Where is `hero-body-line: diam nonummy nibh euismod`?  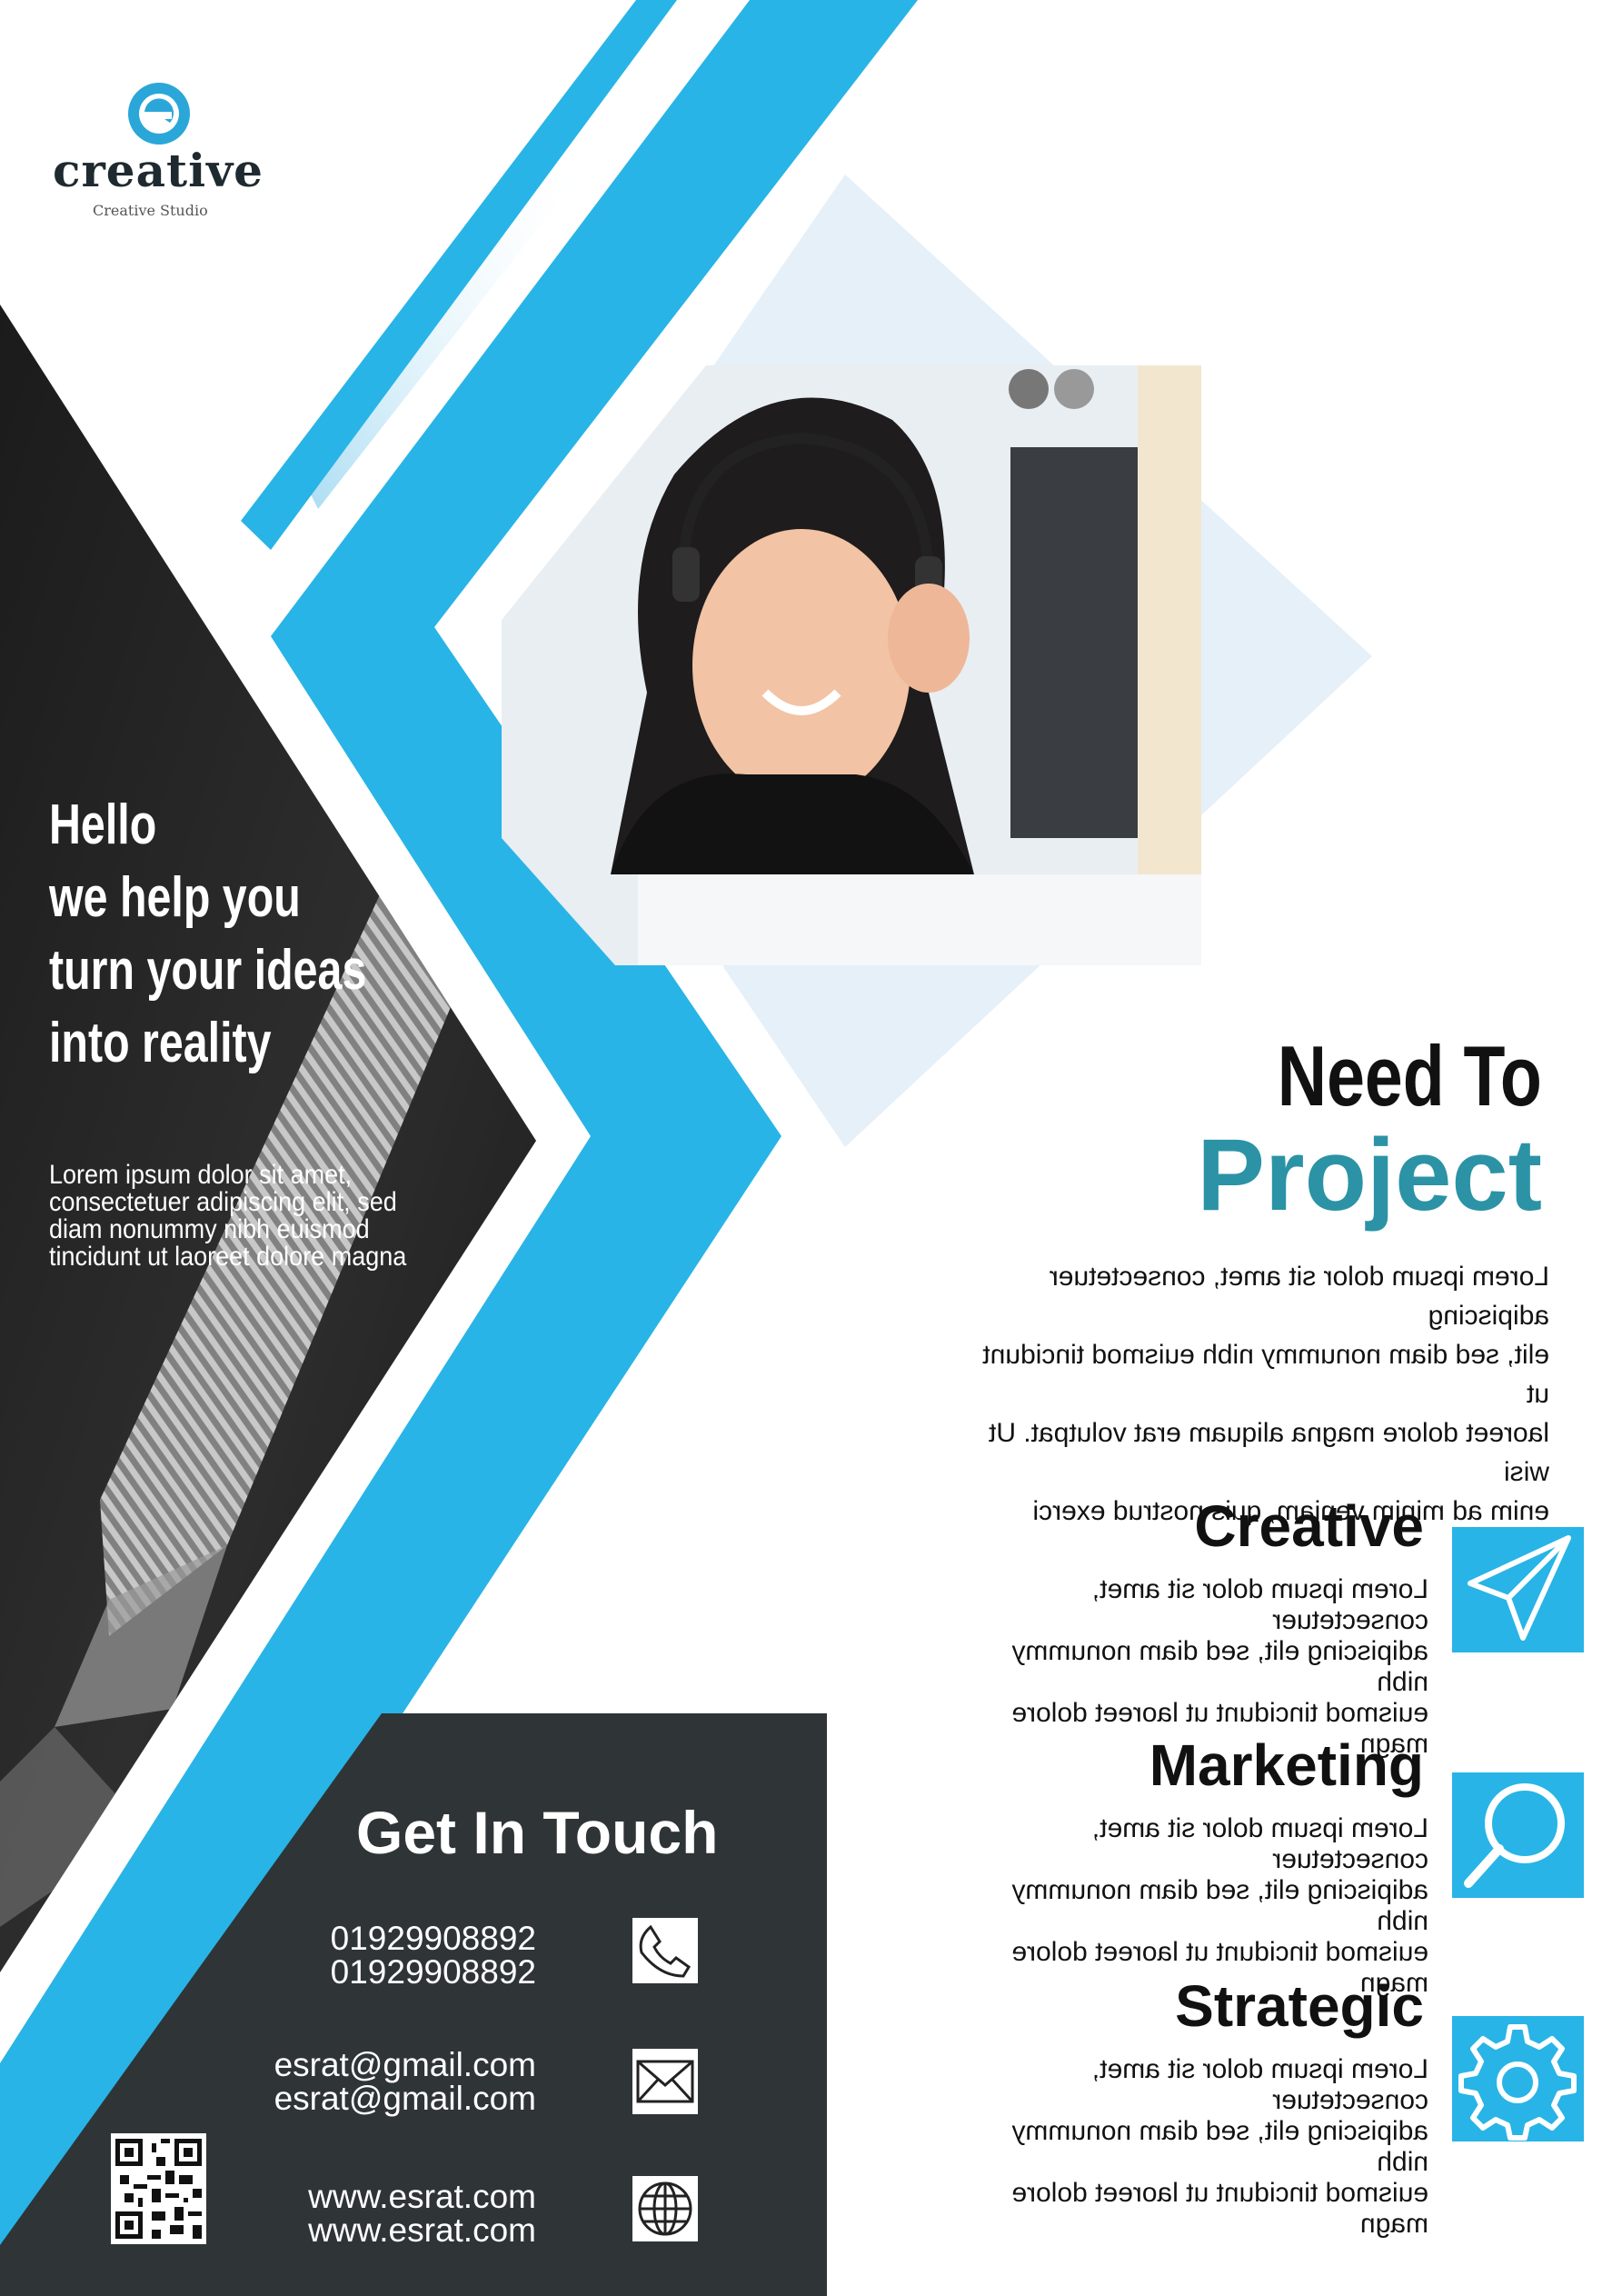
hero-body-line: diam nonummy nibh euismod is located at coordinates (209, 1229).